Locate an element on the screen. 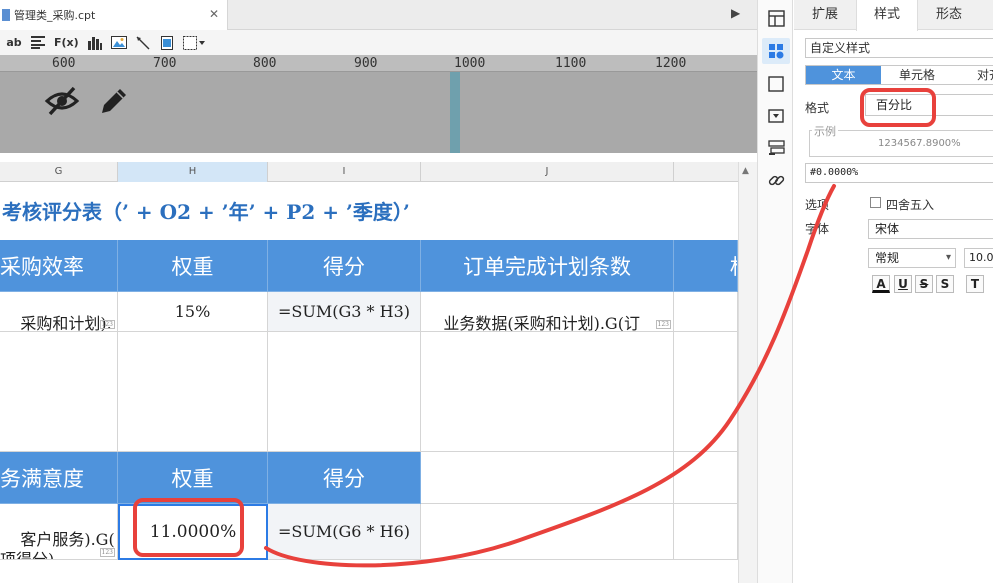 The width and height of the screenshot is (993, 583). font-select: 宋体 is located at coordinates (930, 229).